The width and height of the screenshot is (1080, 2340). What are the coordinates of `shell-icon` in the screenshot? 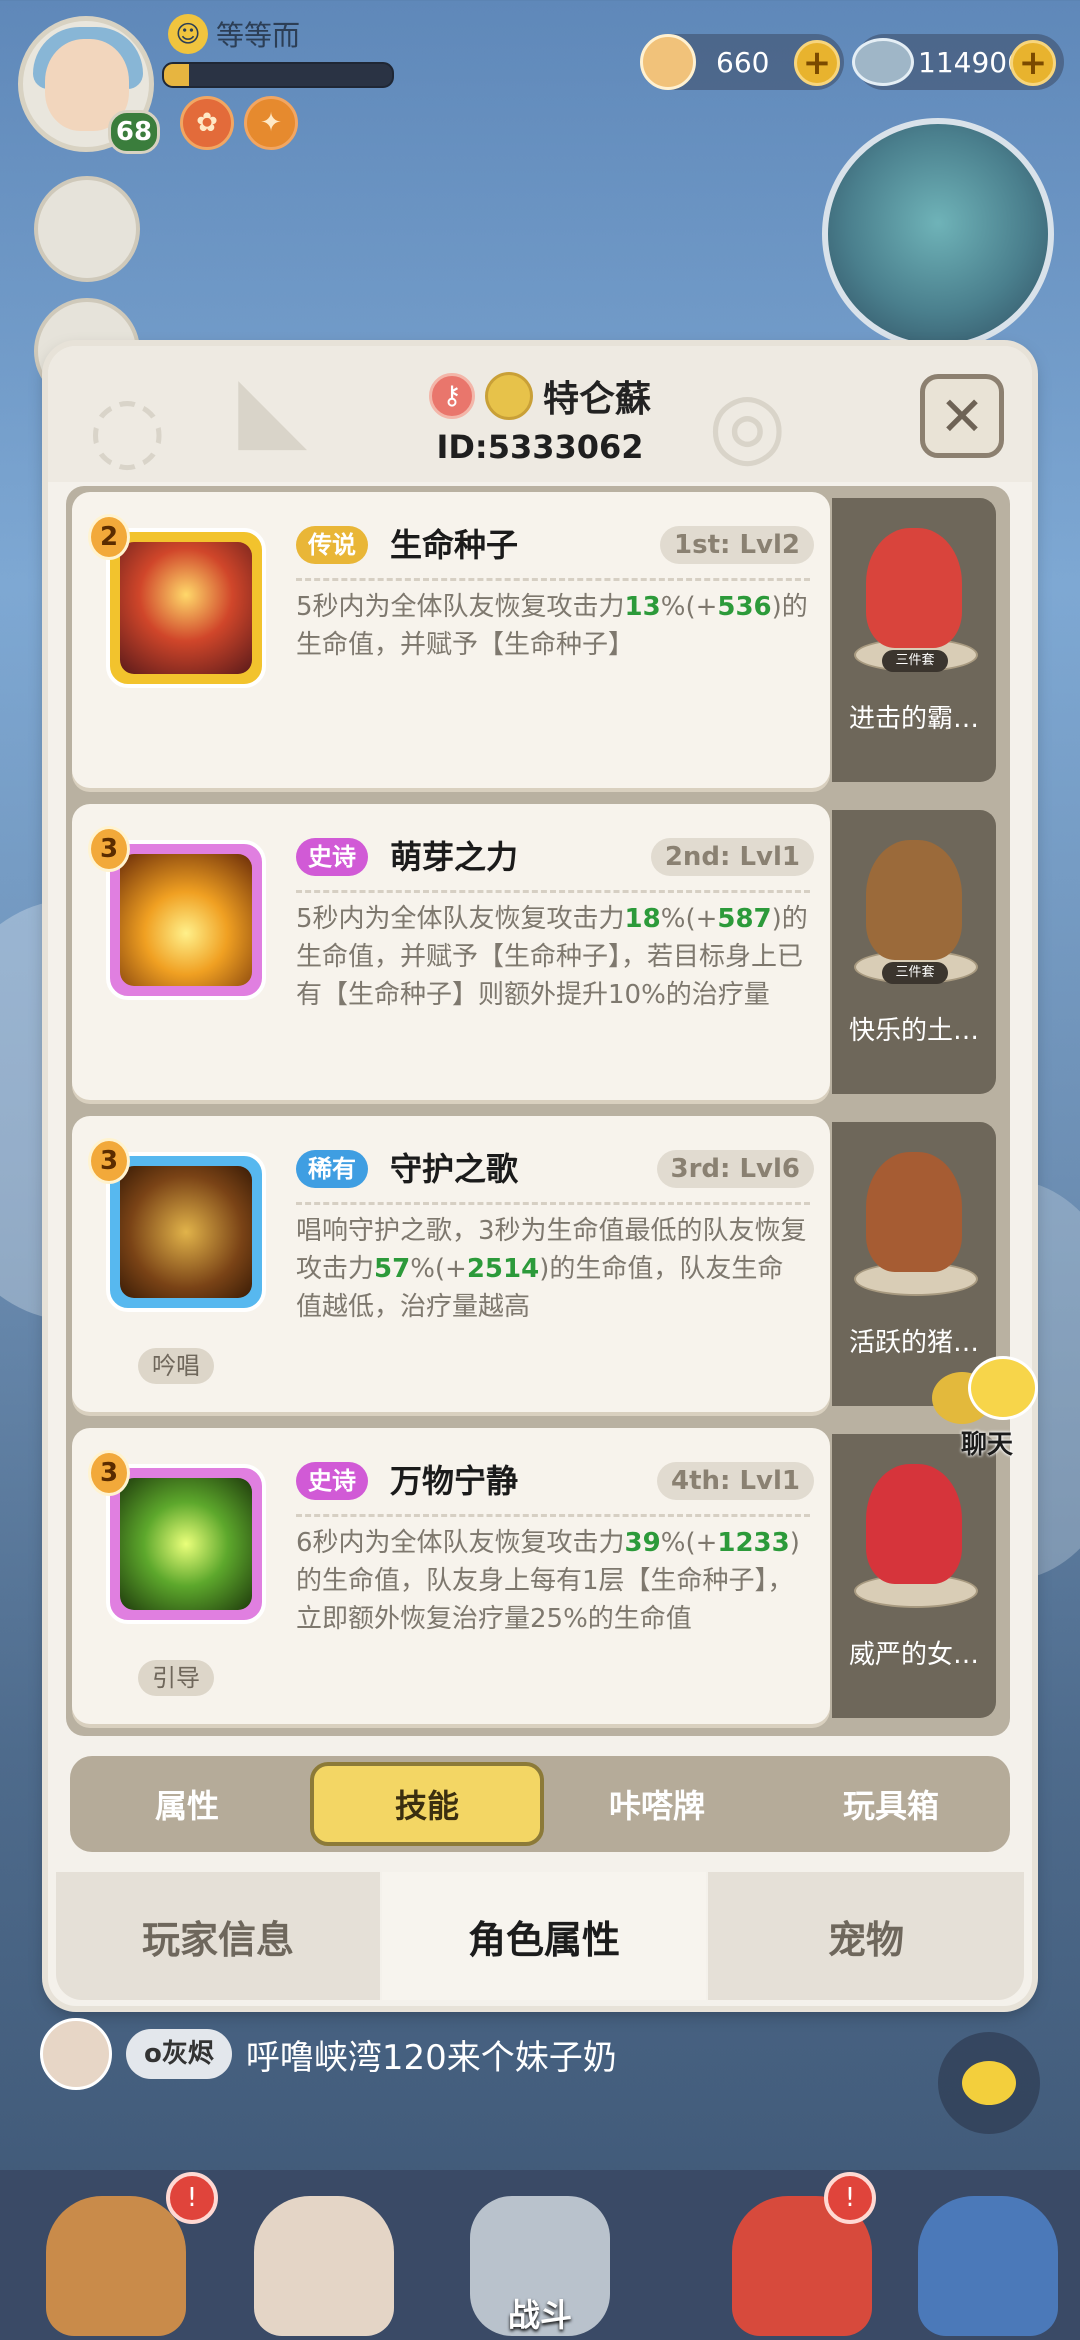 It's located at (668, 62).